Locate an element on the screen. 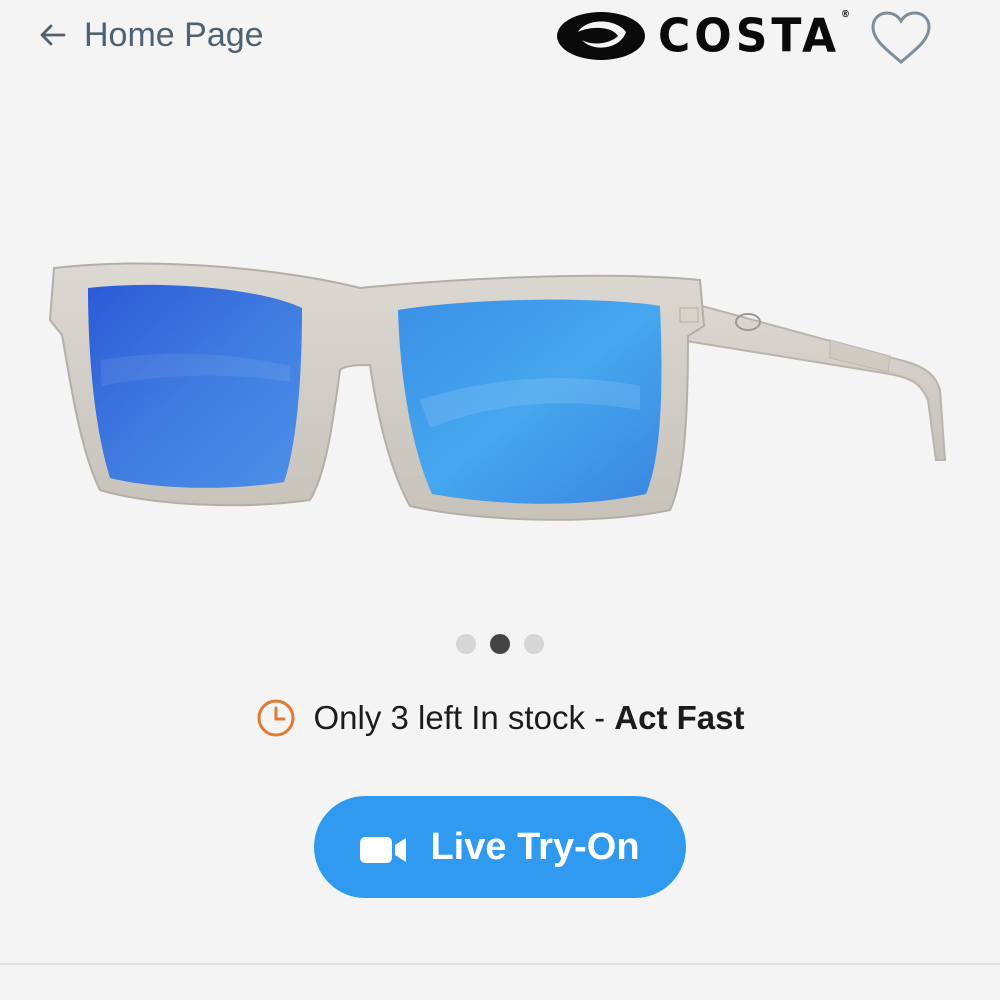  favorite-button is located at coordinates (901, 38).